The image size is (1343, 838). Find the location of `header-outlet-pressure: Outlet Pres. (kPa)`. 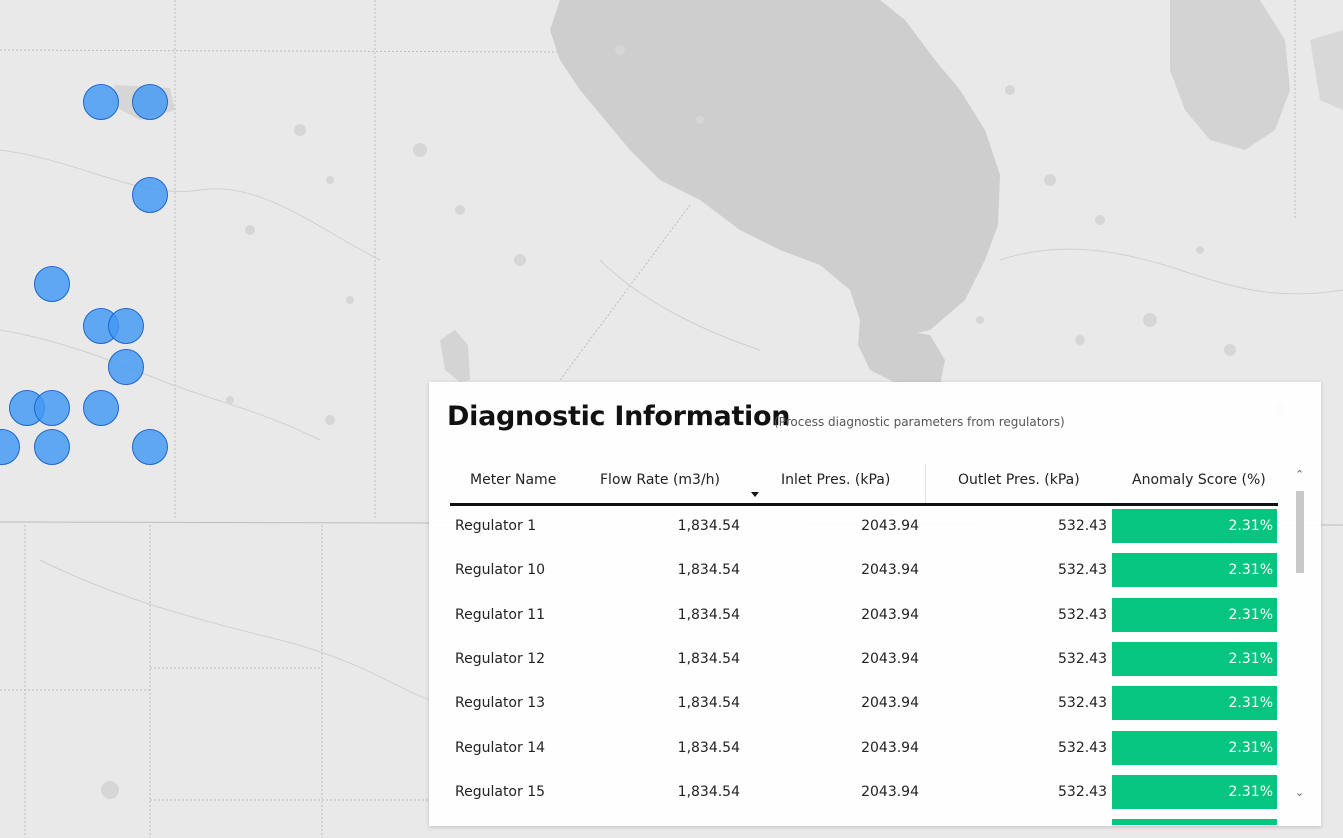

header-outlet-pressure: Outlet Pres. (kPa) is located at coordinates (1019, 480).